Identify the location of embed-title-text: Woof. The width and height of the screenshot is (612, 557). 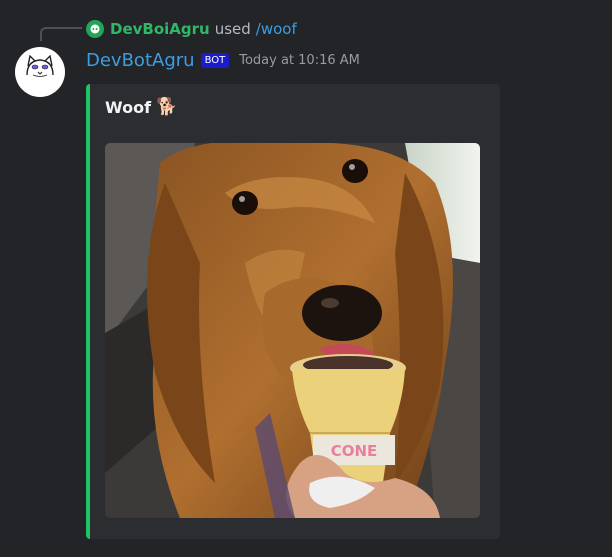
(128, 107).